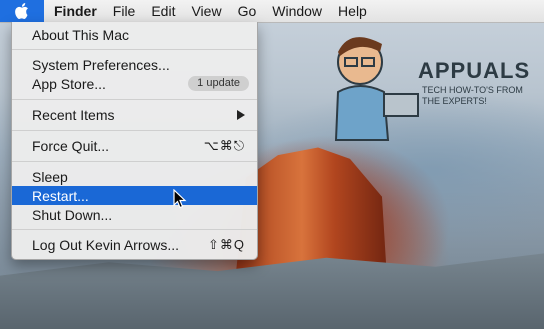  What do you see at coordinates (247, 11) in the screenshot?
I see `menubar-go: Go` at bounding box center [247, 11].